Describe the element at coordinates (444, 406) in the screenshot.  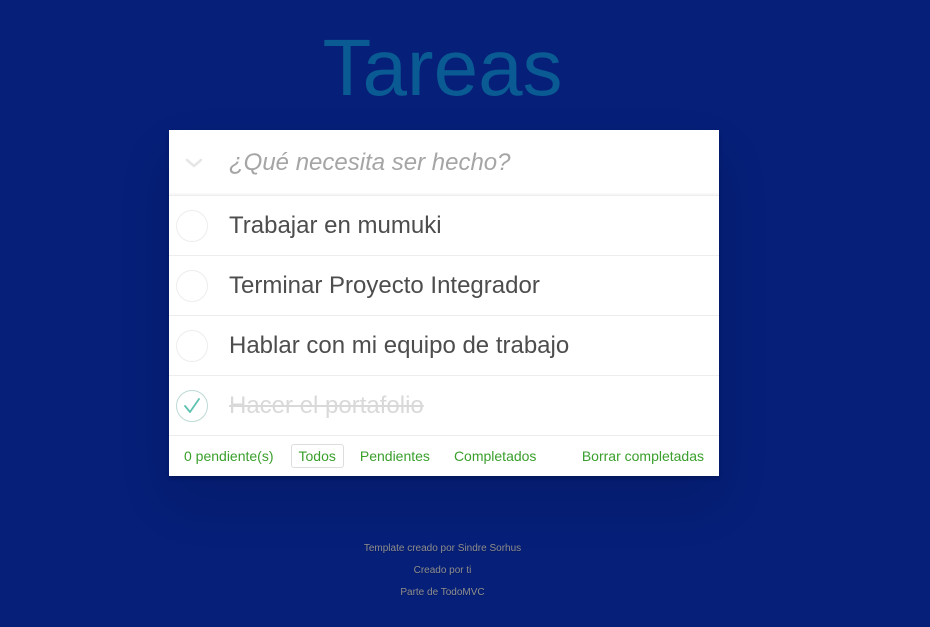
I see `todo-item-completed: Hacer el portafolio` at that location.